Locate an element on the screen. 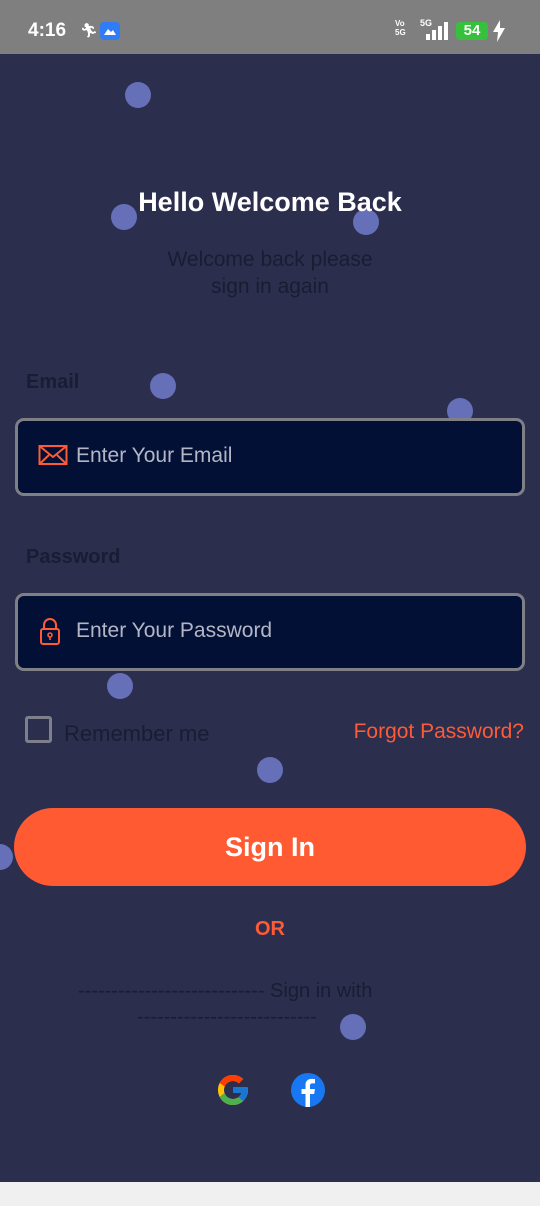 The width and height of the screenshot is (540, 1206). signal-icon is located at coordinates (437, 31).